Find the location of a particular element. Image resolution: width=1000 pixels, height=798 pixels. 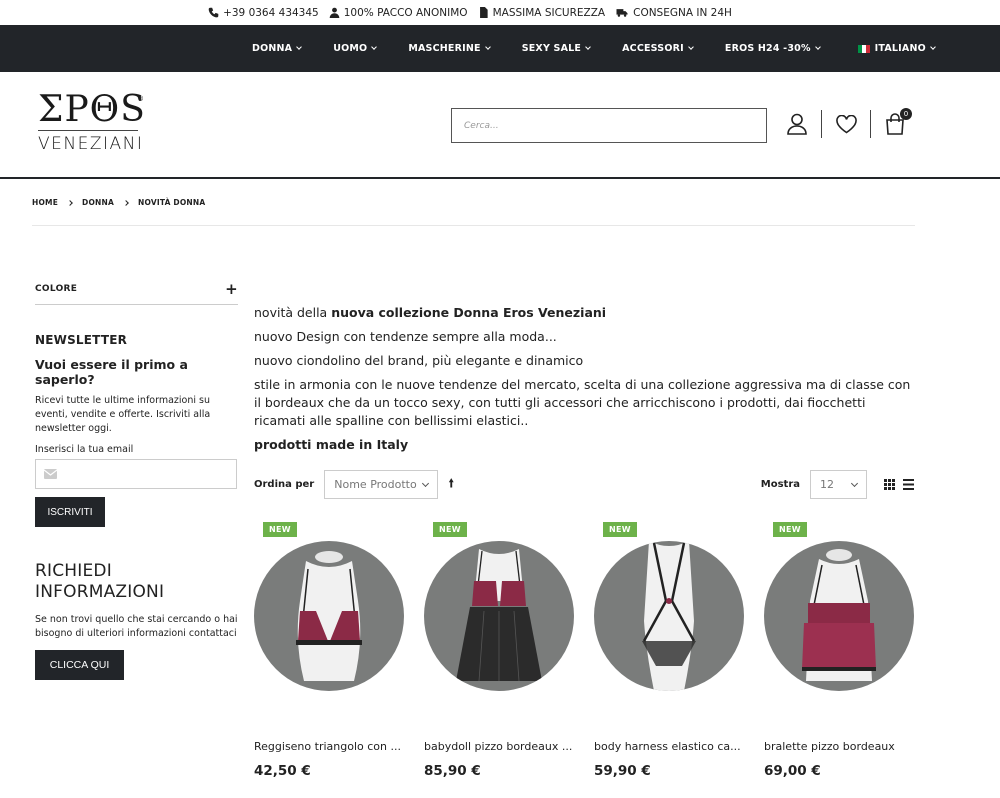

product-card: NEW babydoll pizzo bordeaux ... 85,90 € is located at coordinates (500, 649).